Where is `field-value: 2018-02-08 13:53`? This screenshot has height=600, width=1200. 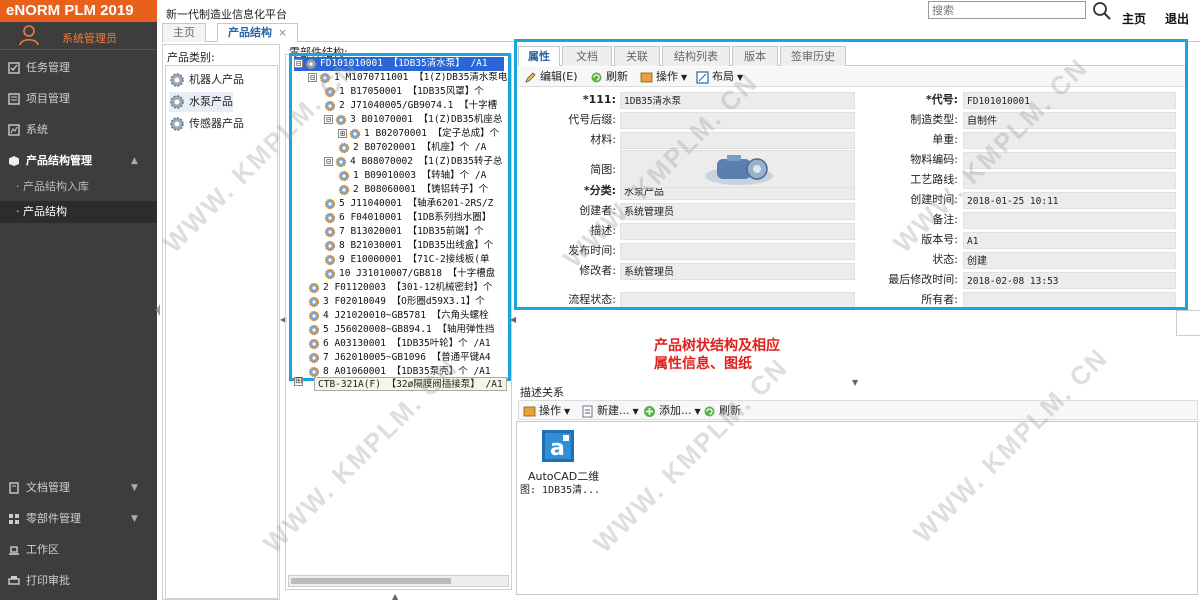 field-value: 2018-02-08 13:53 is located at coordinates (1069, 280).